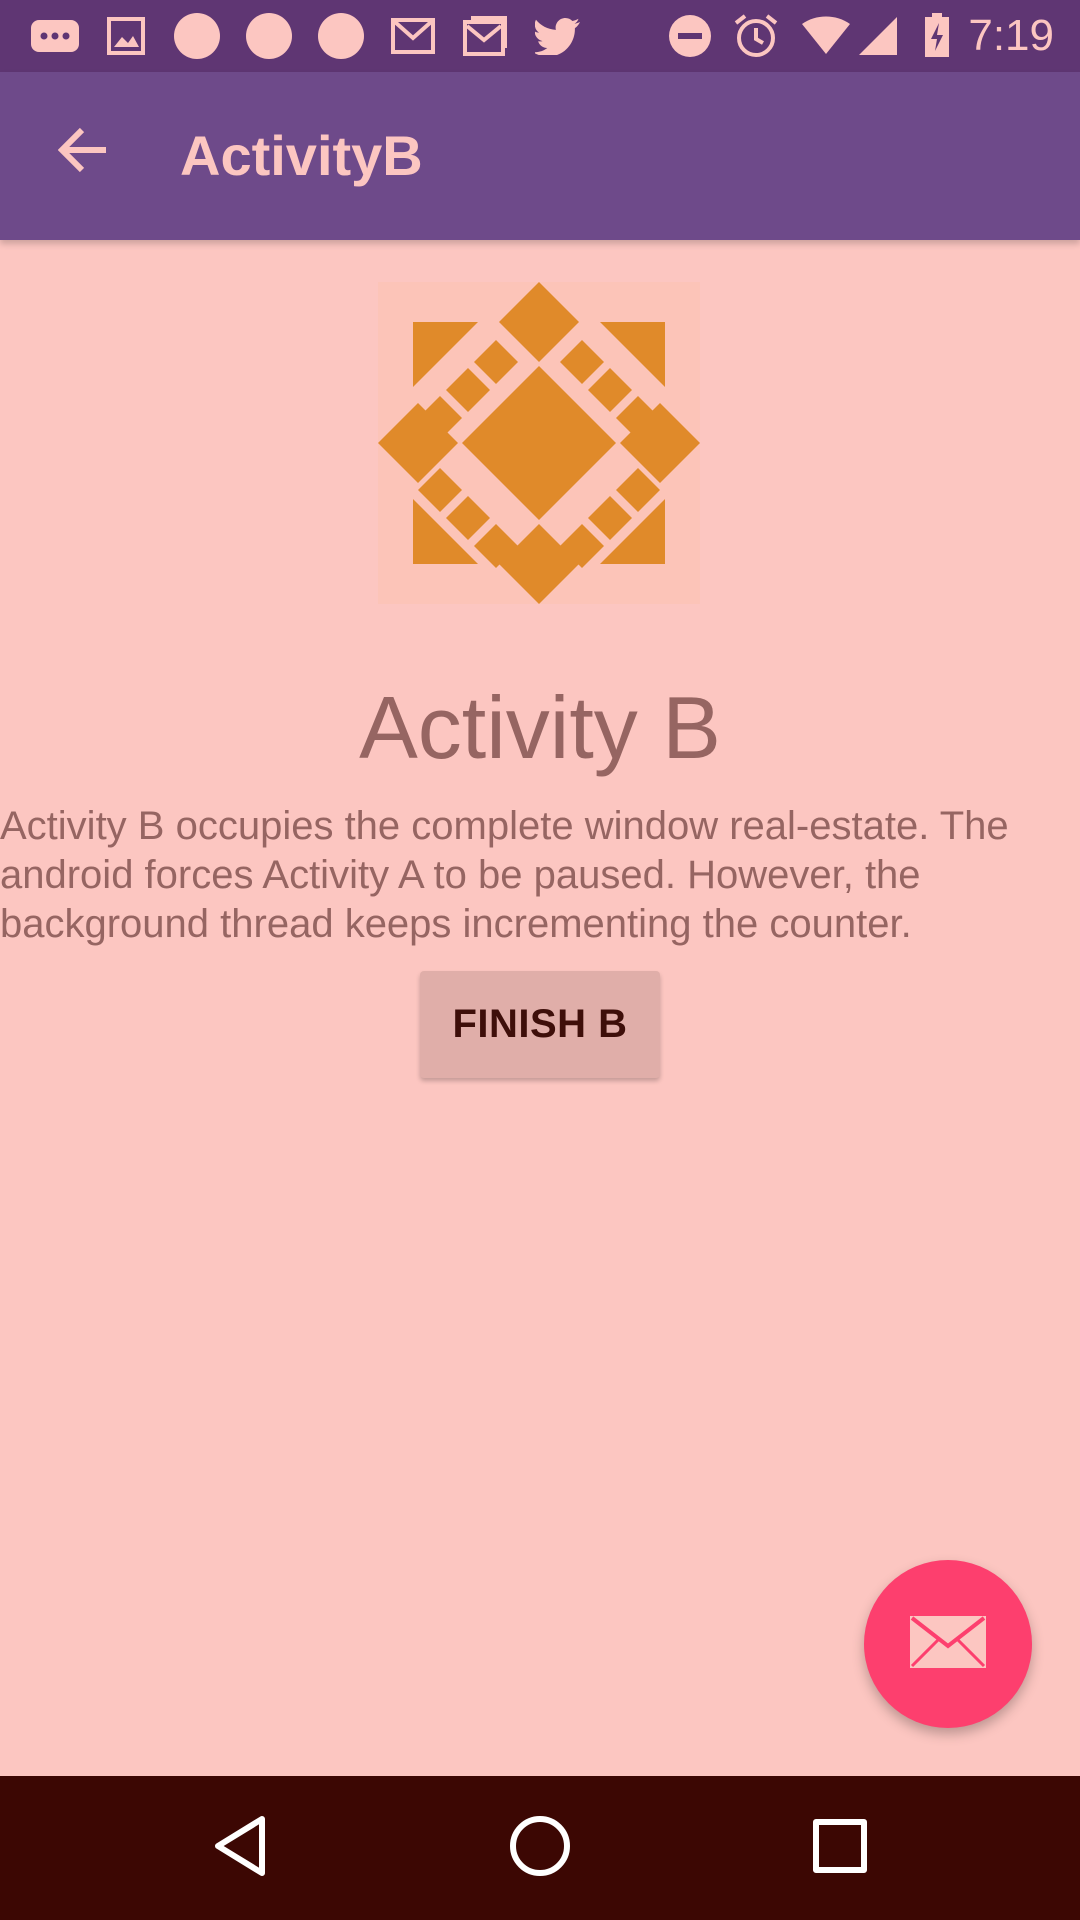 This screenshot has height=1920, width=1080. I want to click on status-bar: 7:19, so click(540, 36).